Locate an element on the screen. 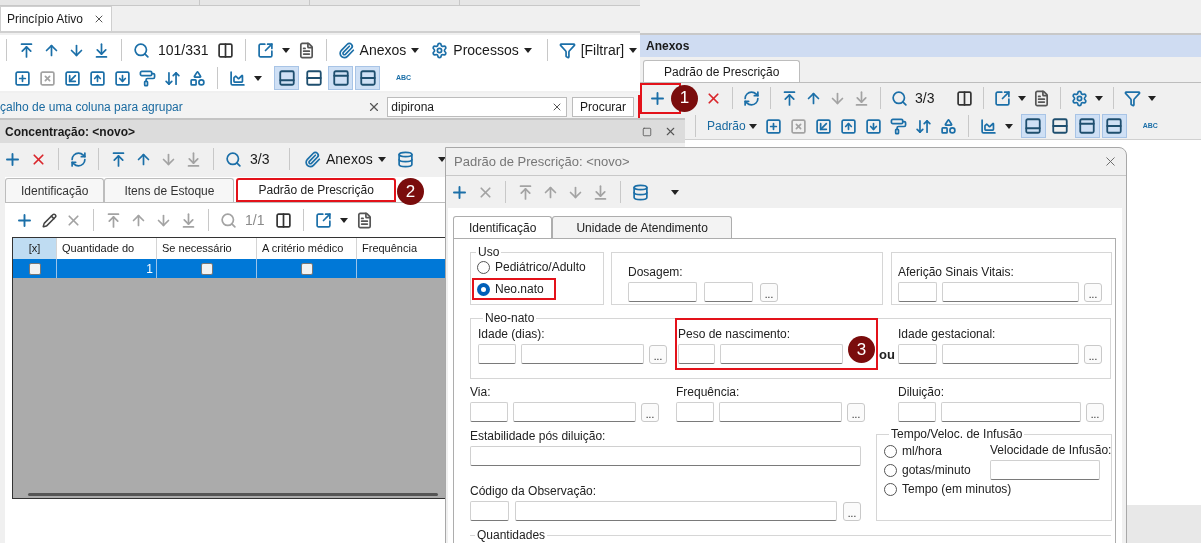 This screenshot has height=543, width=1201. radio-label: gotas/minuto is located at coordinates (936, 470).